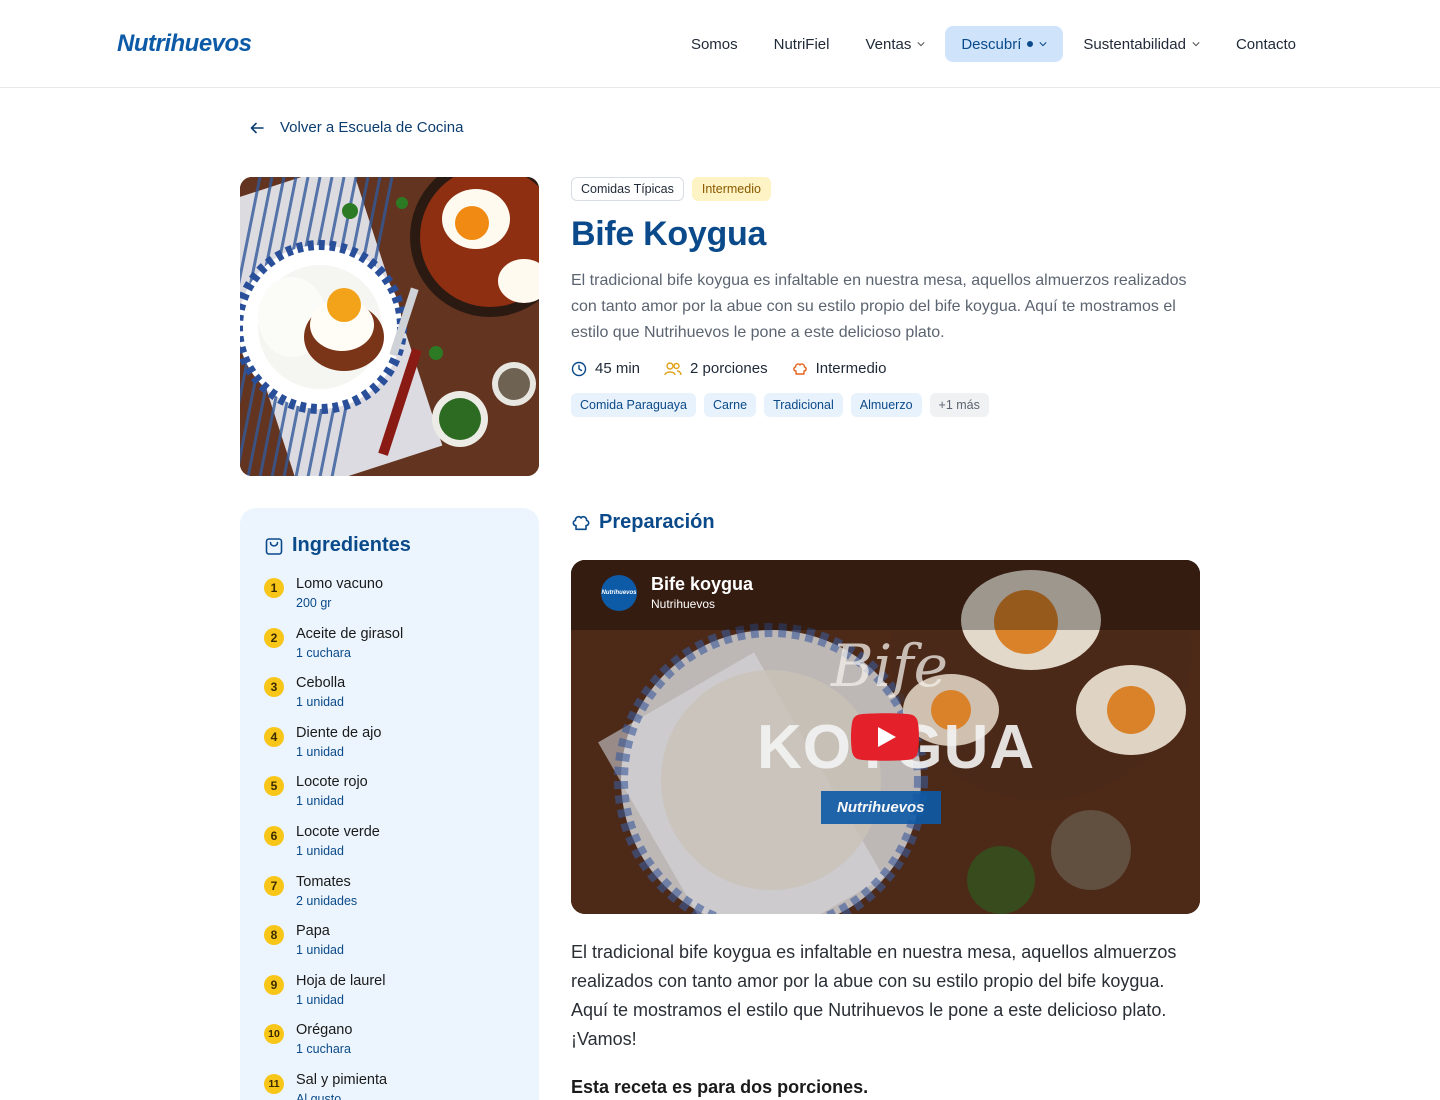 This screenshot has width=1440, height=1100. What do you see at coordinates (673, 368) in the screenshot?
I see `users-icon` at bounding box center [673, 368].